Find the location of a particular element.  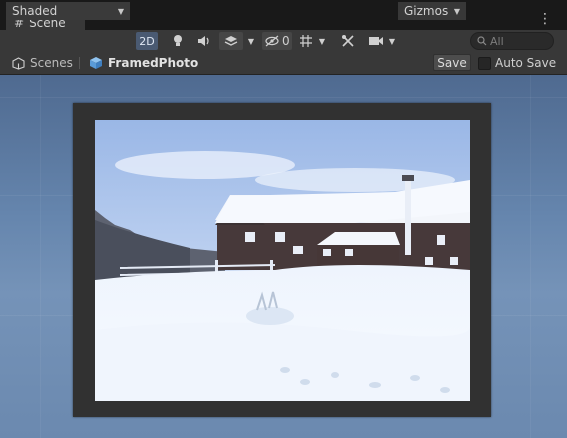

unity-scene-icon is located at coordinates (18, 63).